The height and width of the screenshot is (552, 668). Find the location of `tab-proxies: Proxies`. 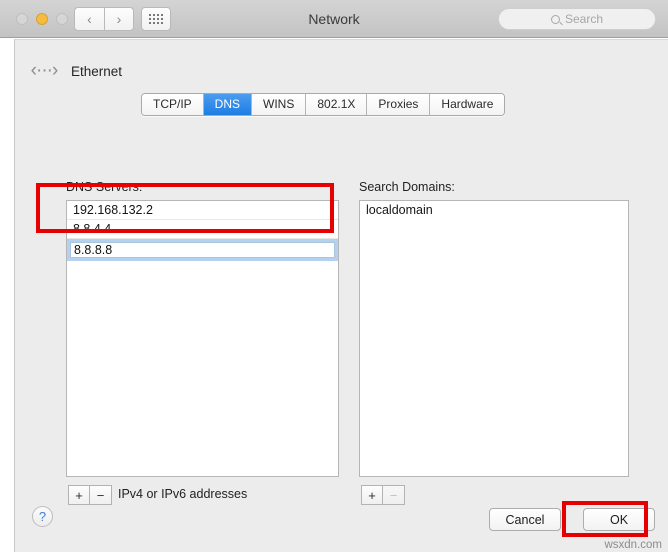

tab-proxies: Proxies is located at coordinates (399, 104).